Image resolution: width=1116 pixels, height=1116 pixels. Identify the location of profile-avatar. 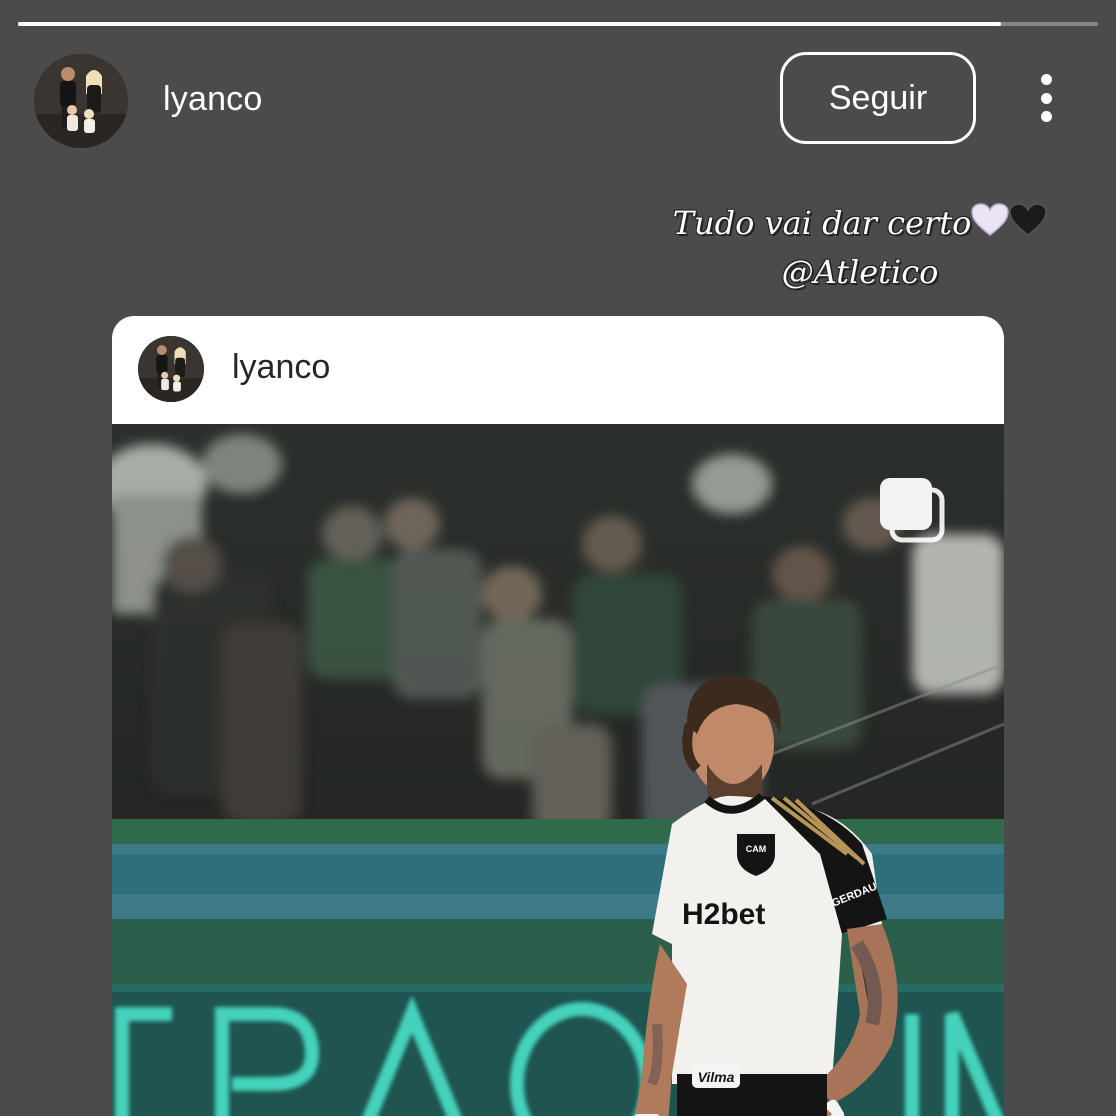
(81, 101).